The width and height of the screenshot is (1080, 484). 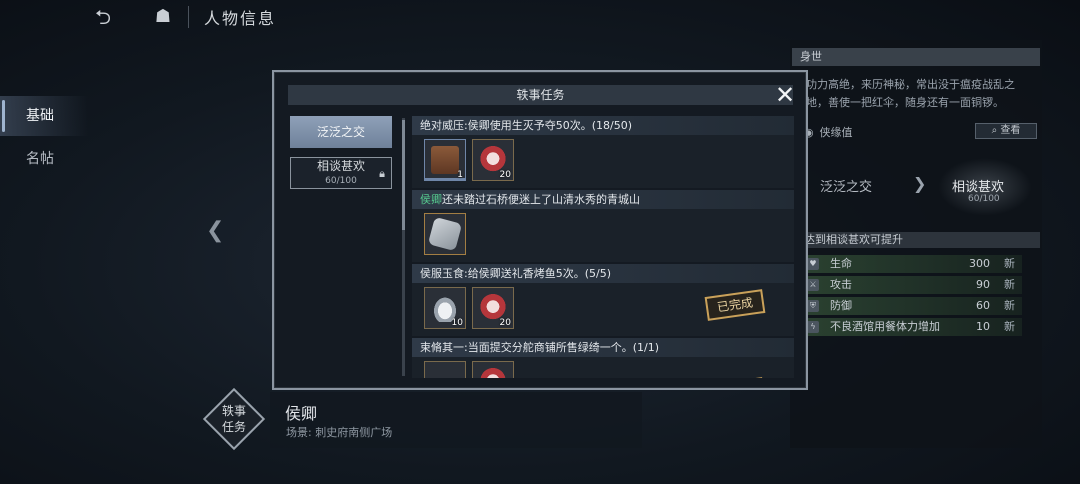 What do you see at coordinates (983, 284) in the screenshot?
I see `stat-value: 90` at bounding box center [983, 284].